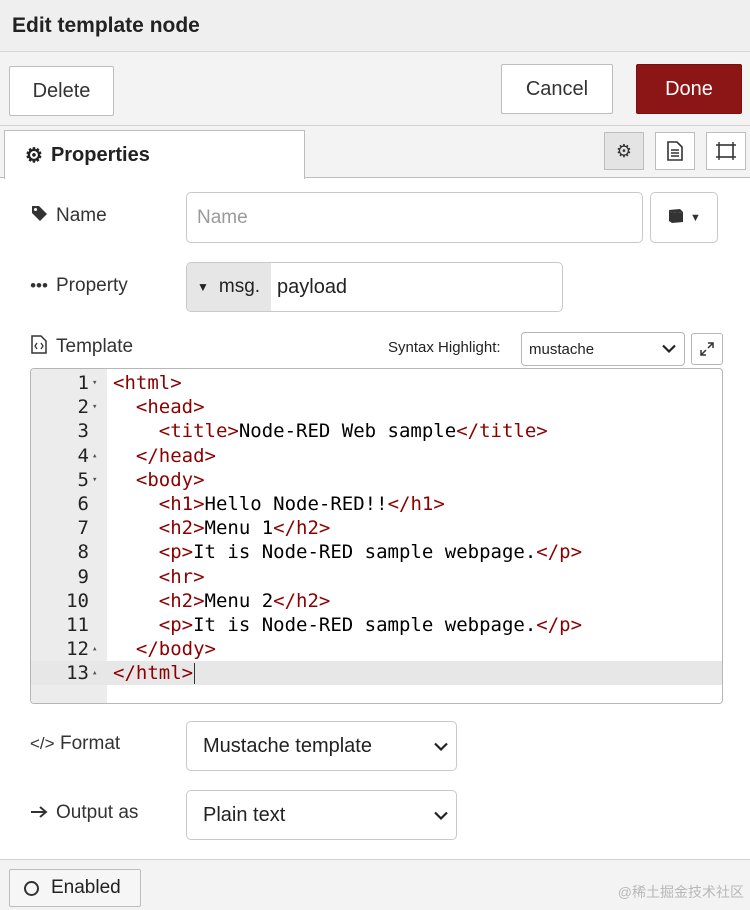  I want to click on expand-icon, so click(707, 349).